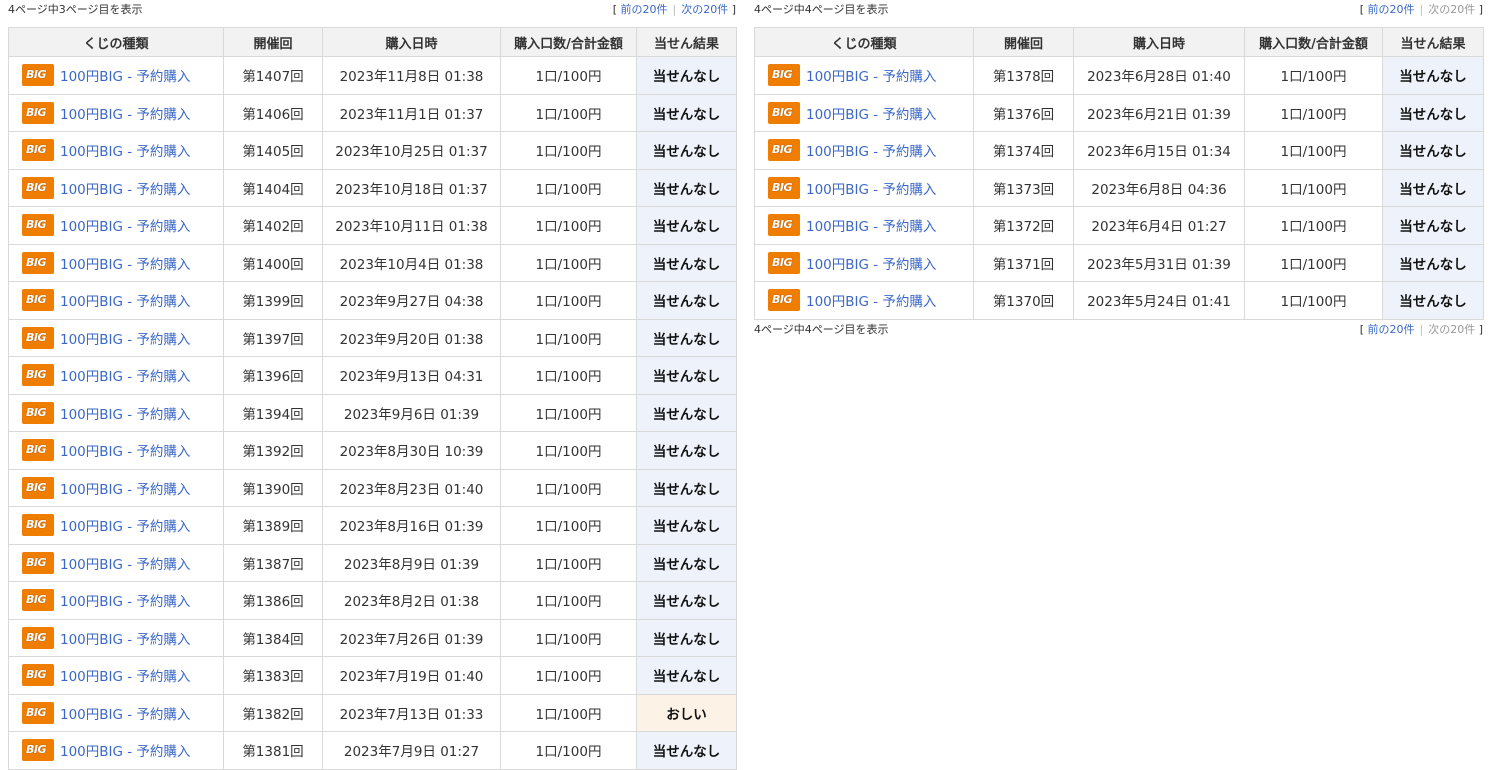  Describe the element at coordinates (1023, 262) in the screenshot. I see `round-cell: 第1371回` at that location.